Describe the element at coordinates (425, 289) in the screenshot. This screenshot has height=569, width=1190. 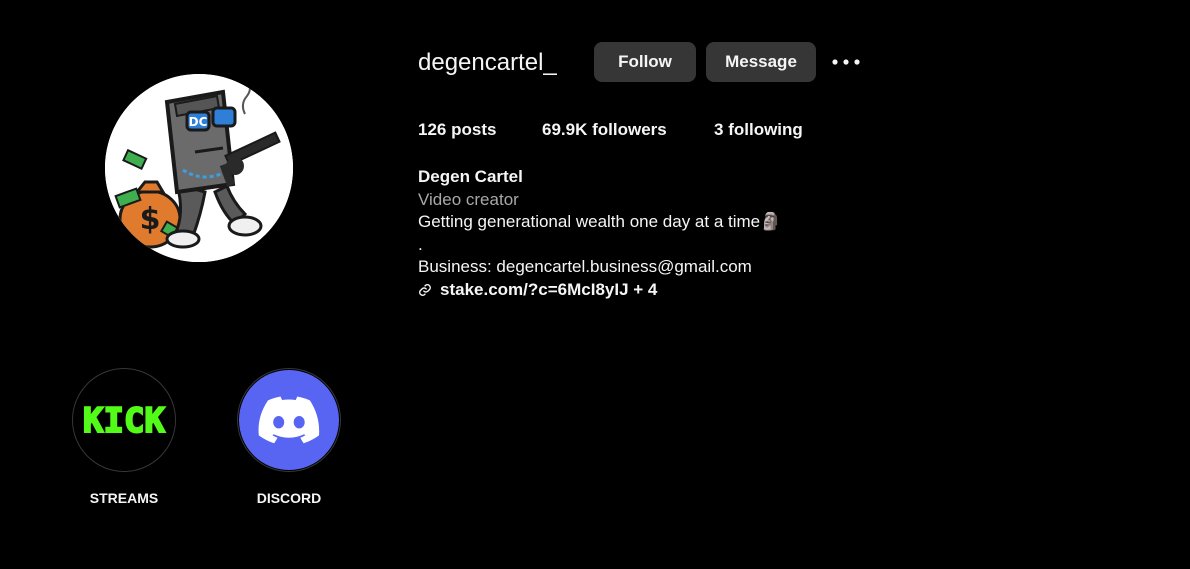
I see `link-icon` at that location.